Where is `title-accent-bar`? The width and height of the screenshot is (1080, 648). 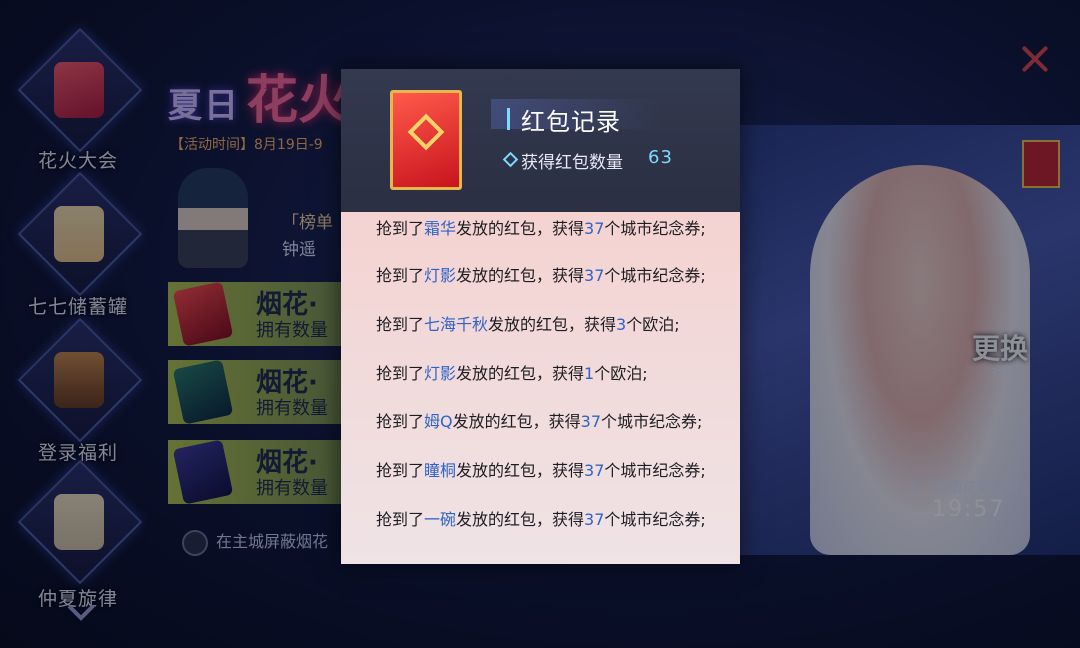
title-accent-bar is located at coordinates (508, 119).